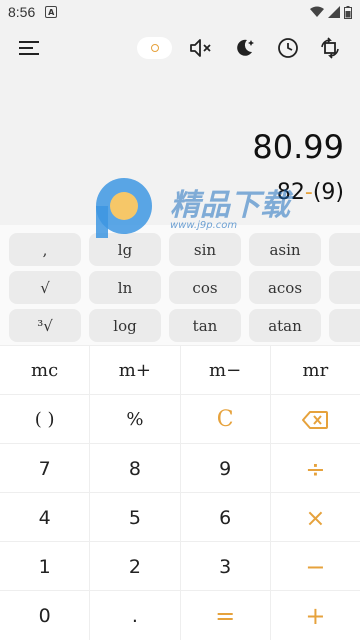 This screenshot has width=360, height=640. I want to click on digit-row-789: 7 8 9 ÷, so click(180, 468).